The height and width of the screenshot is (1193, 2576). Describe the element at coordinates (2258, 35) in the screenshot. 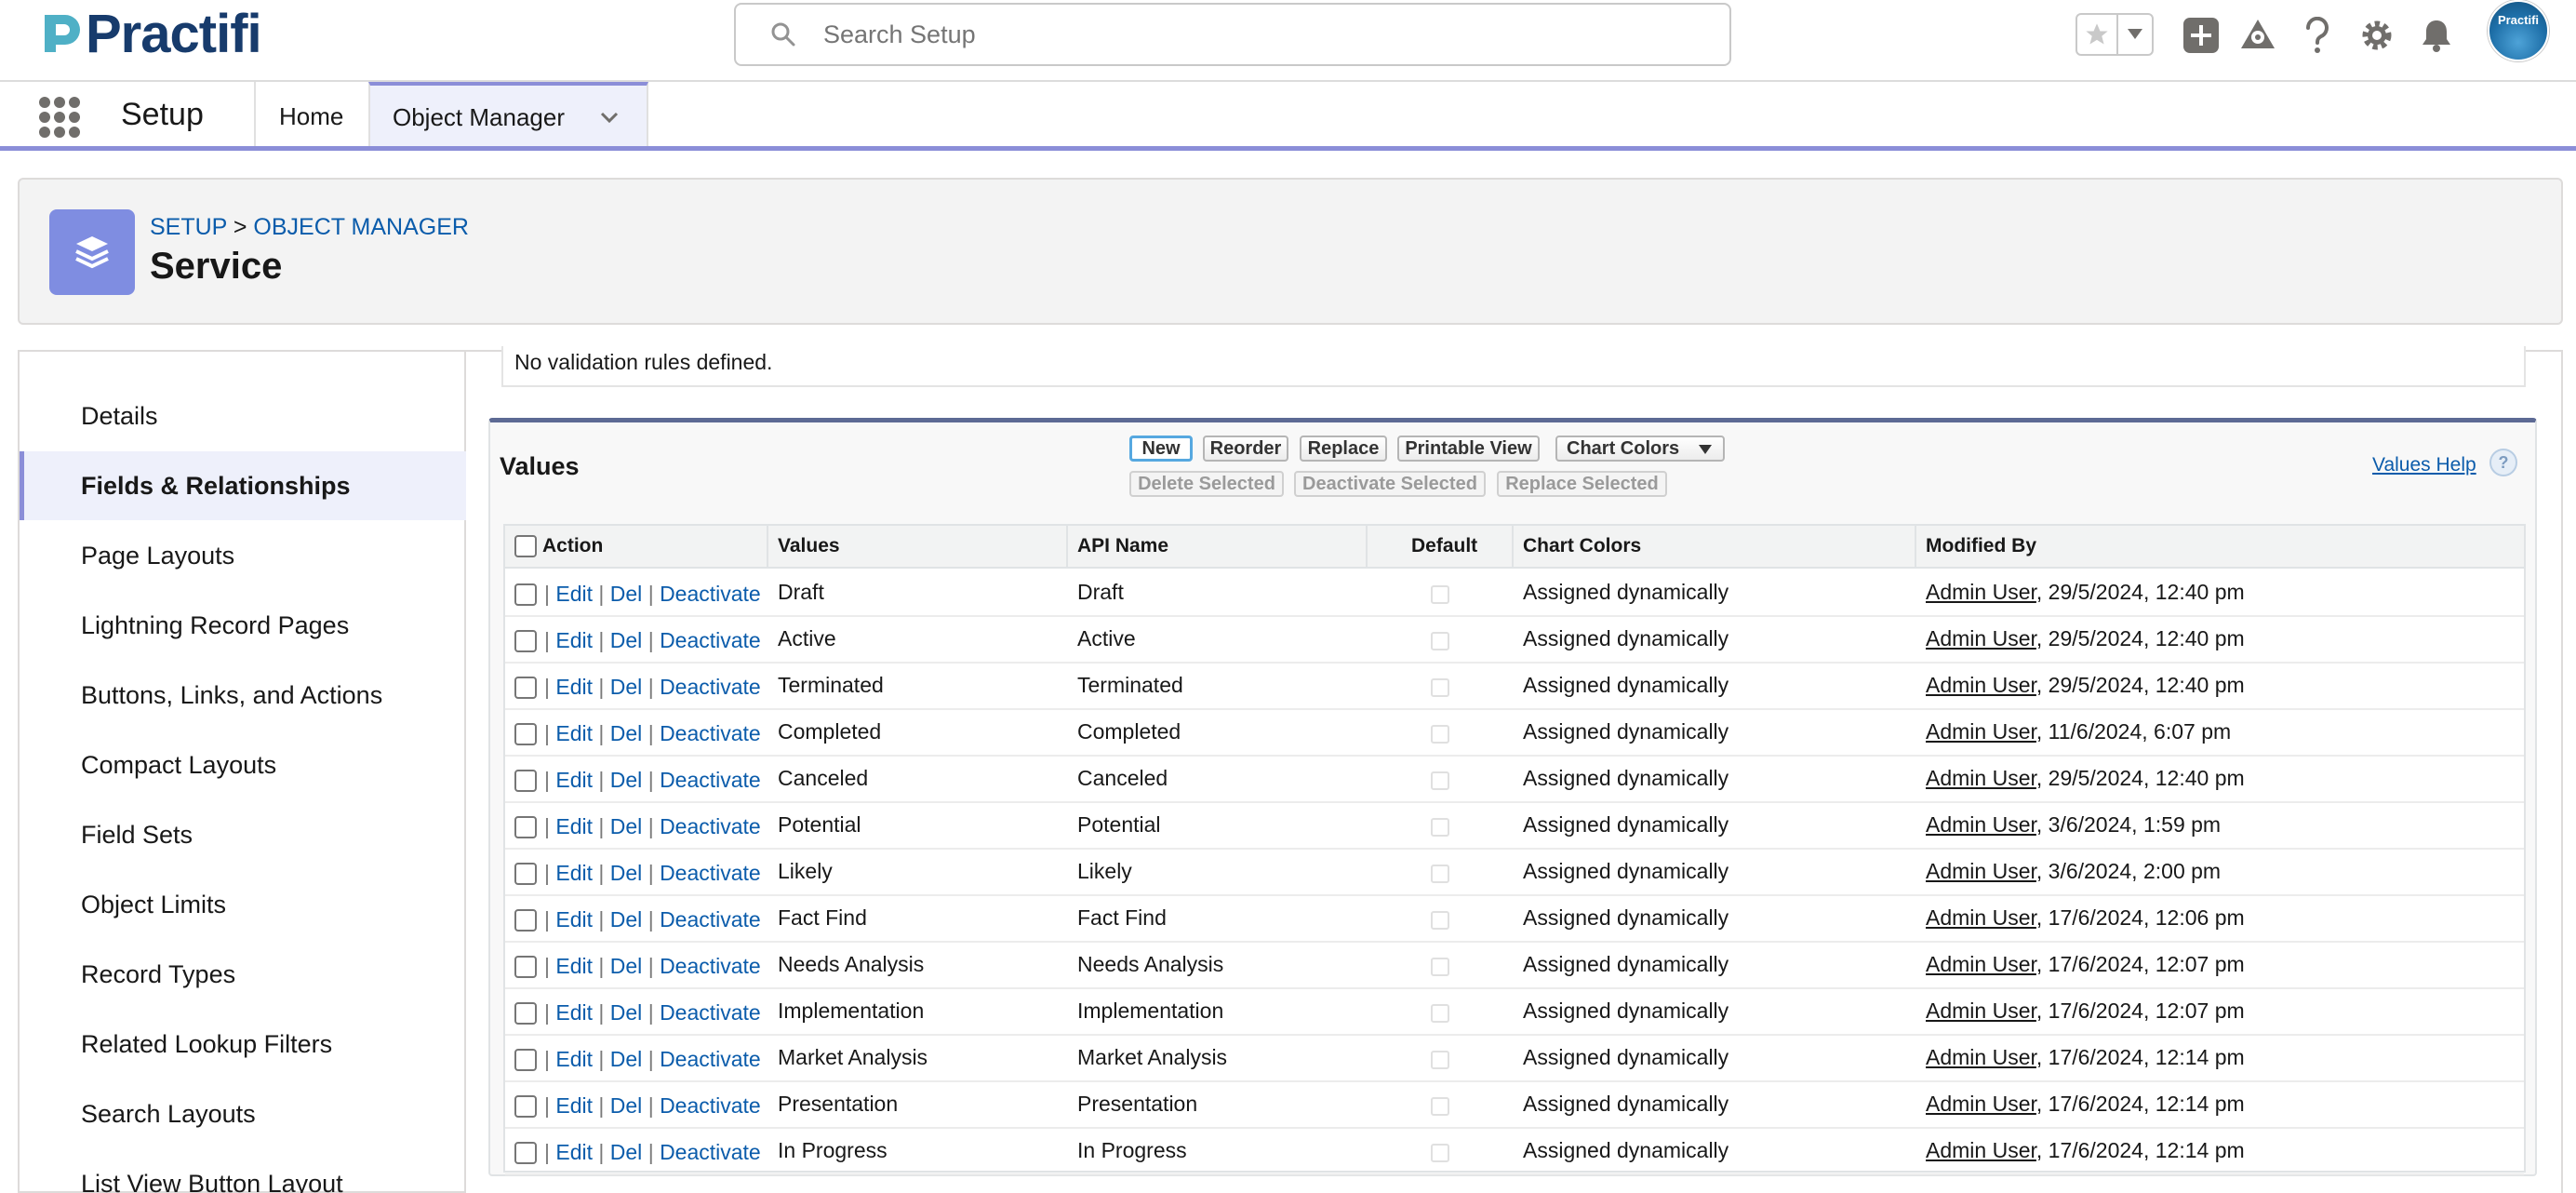

I see `trailhead-button` at that location.